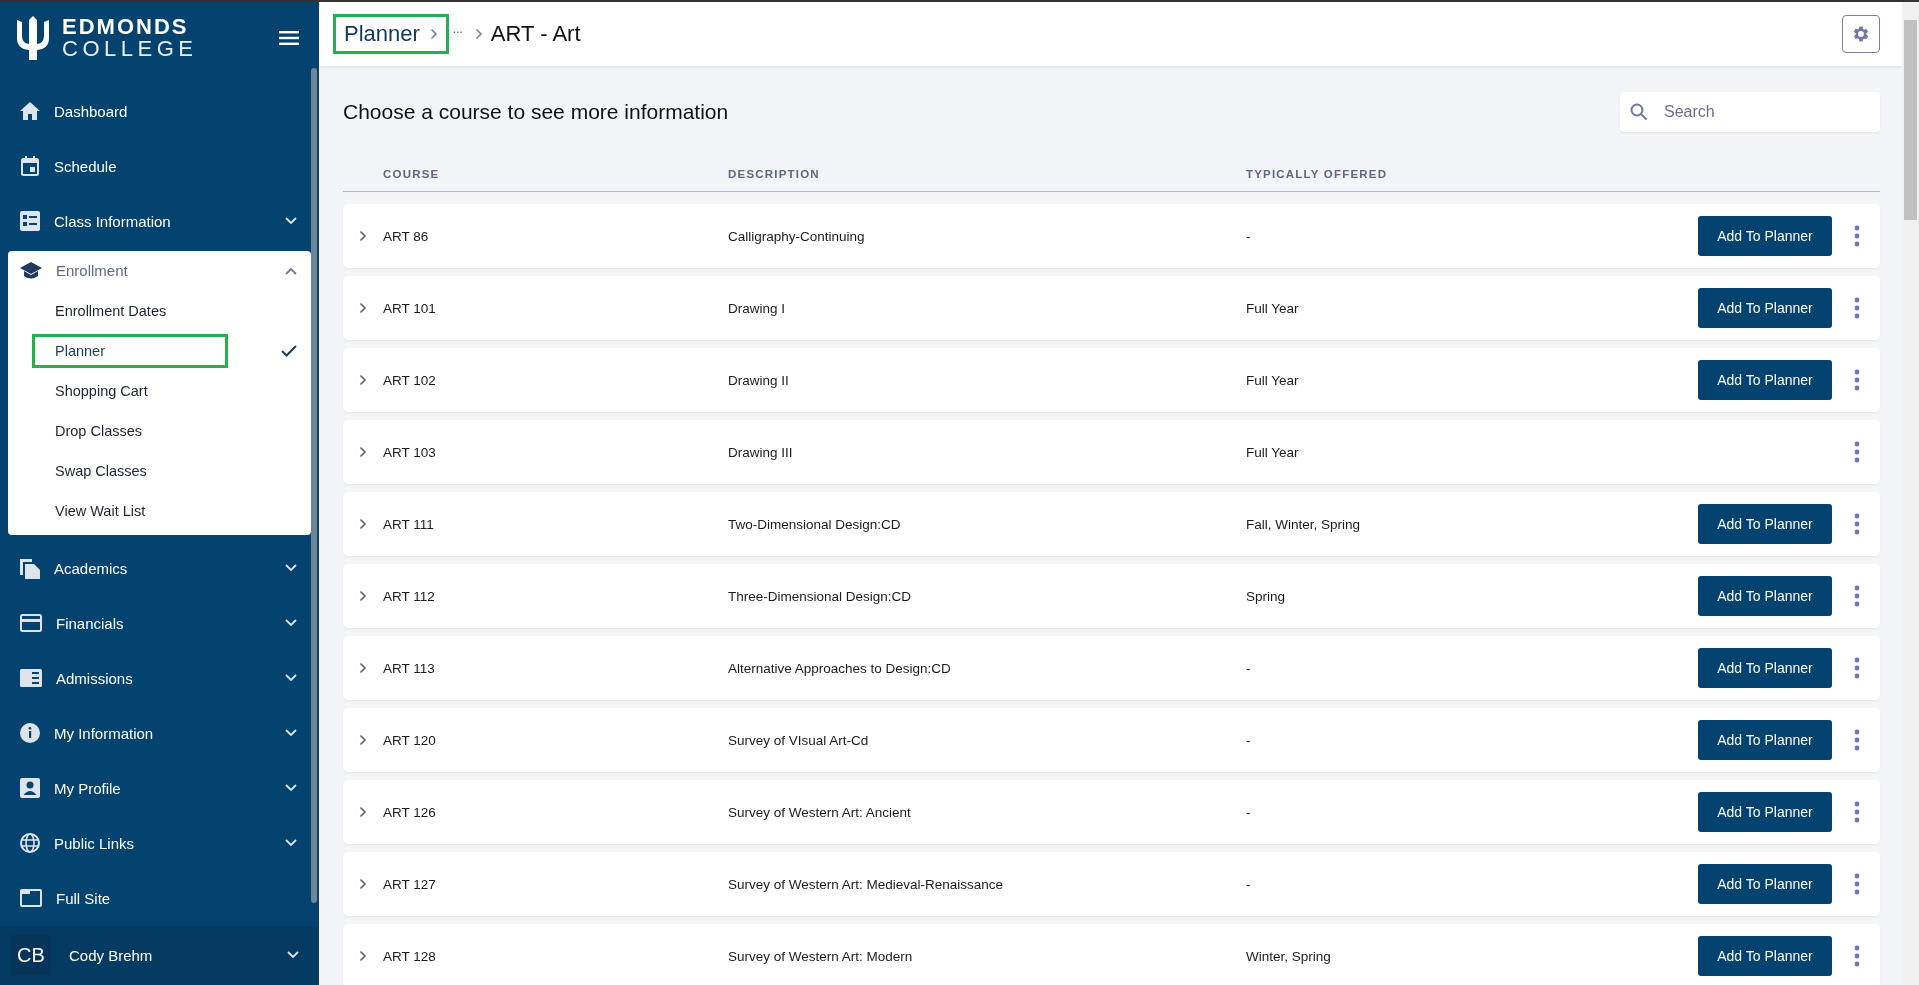  I want to click on nav-group-label: Enrollment, so click(170, 271).